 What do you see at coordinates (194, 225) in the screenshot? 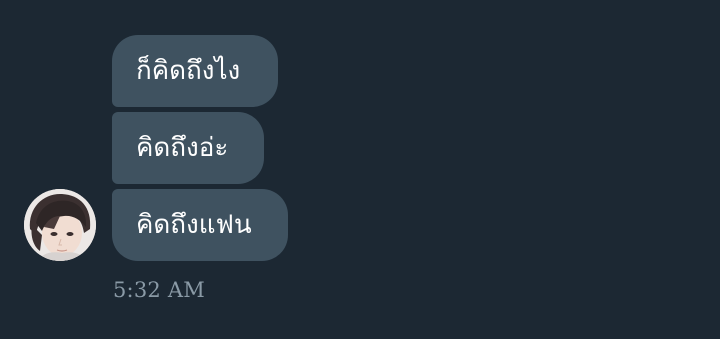
I see `message-text: คิดถึงแฟน` at bounding box center [194, 225].